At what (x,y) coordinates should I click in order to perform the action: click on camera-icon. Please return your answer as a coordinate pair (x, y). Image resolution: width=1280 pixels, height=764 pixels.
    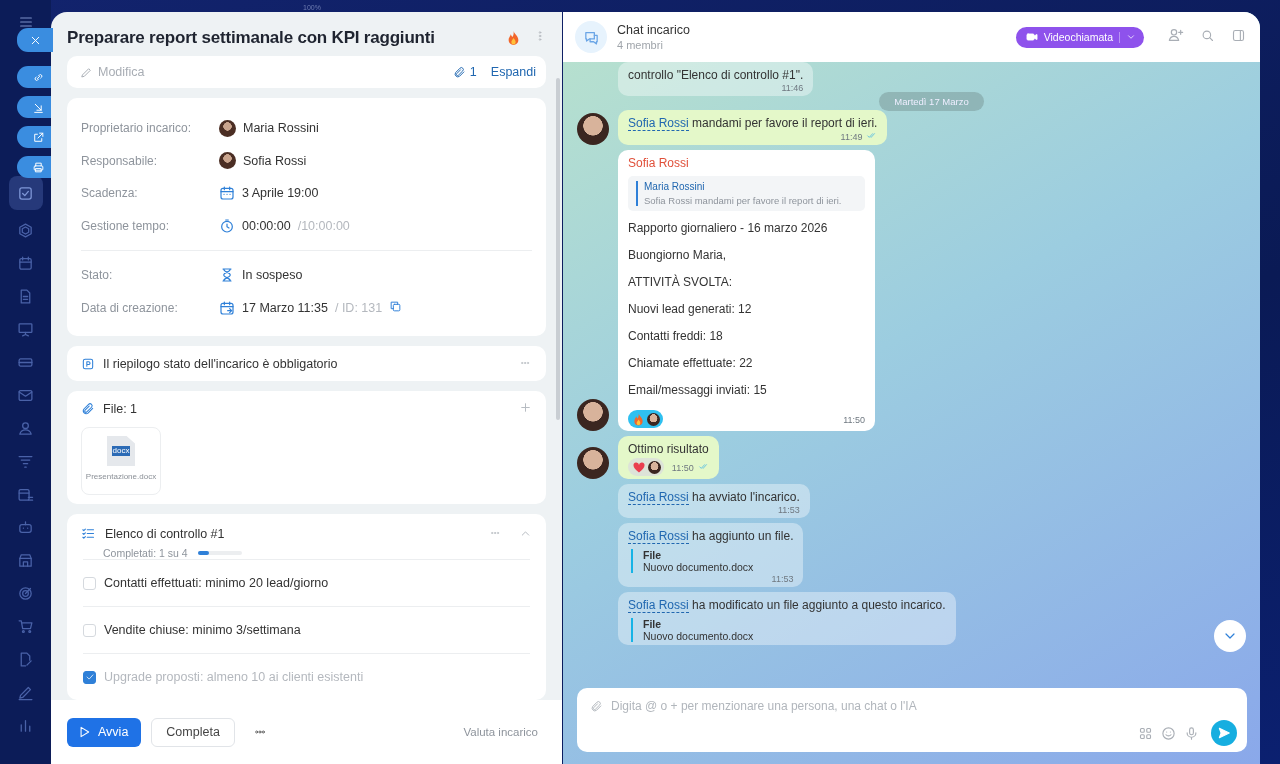
    Looking at the image, I should click on (1031, 37).